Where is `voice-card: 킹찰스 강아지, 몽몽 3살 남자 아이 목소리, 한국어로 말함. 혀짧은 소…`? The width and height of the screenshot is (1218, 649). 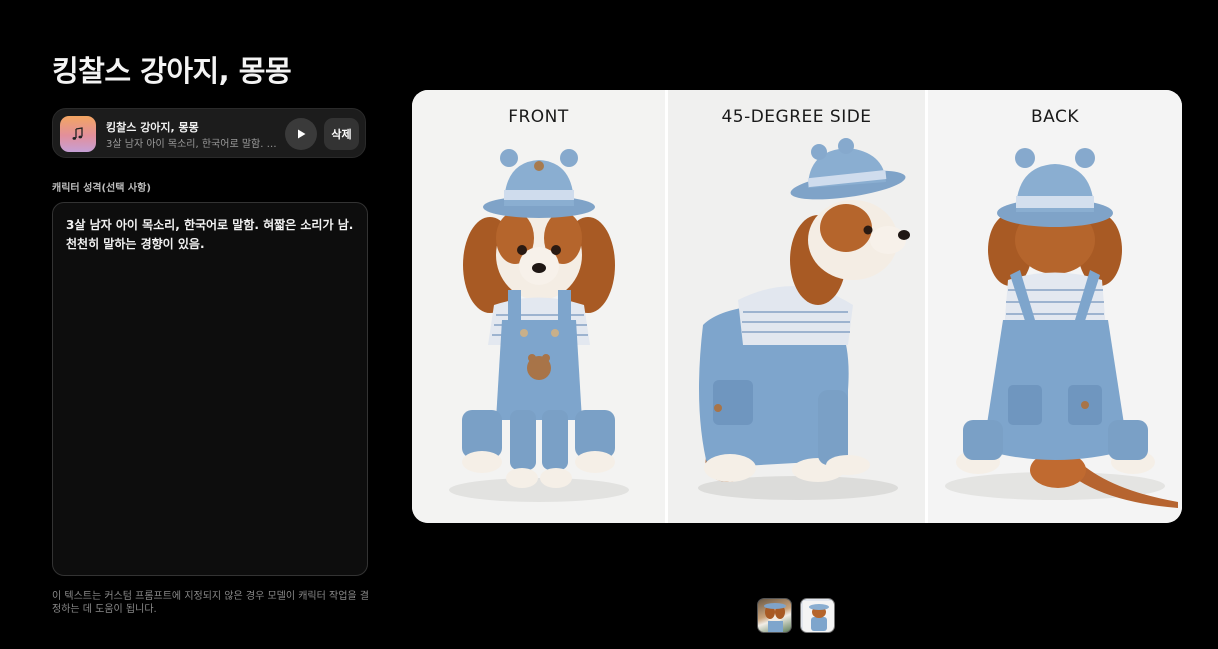 voice-card: 킹찰스 강아지, 몽몽 3살 남자 아이 목소리, 한국어로 말함. 혀짧은 소… is located at coordinates (209, 133).